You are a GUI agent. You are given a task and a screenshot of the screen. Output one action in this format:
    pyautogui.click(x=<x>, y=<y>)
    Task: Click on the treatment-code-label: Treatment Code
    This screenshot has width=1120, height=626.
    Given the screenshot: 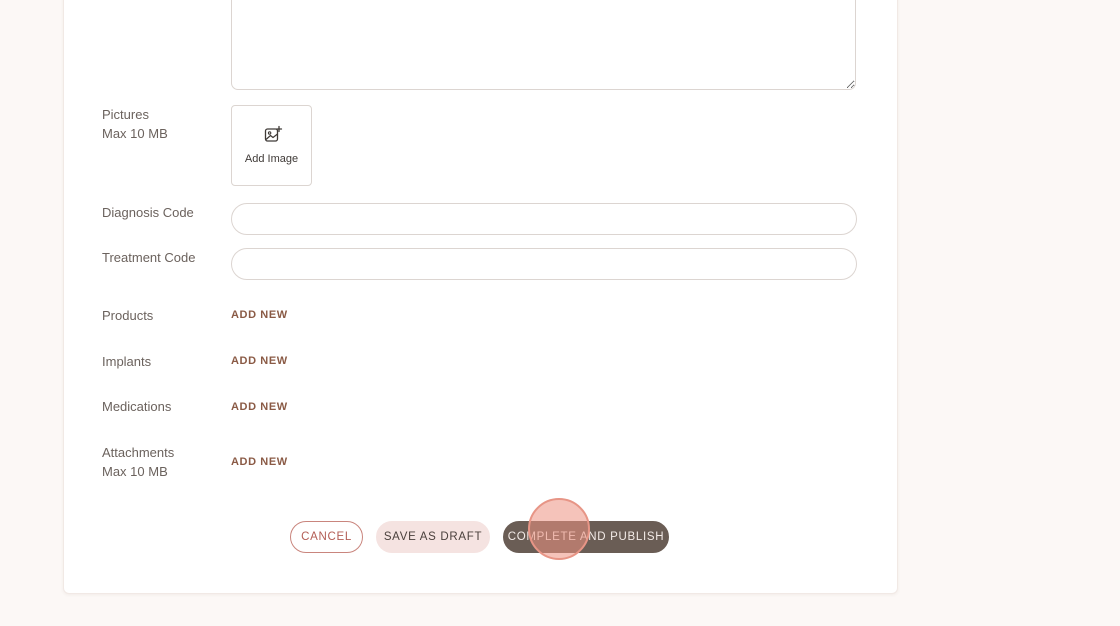 What is the action you would take?
    pyautogui.click(x=149, y=257)
    